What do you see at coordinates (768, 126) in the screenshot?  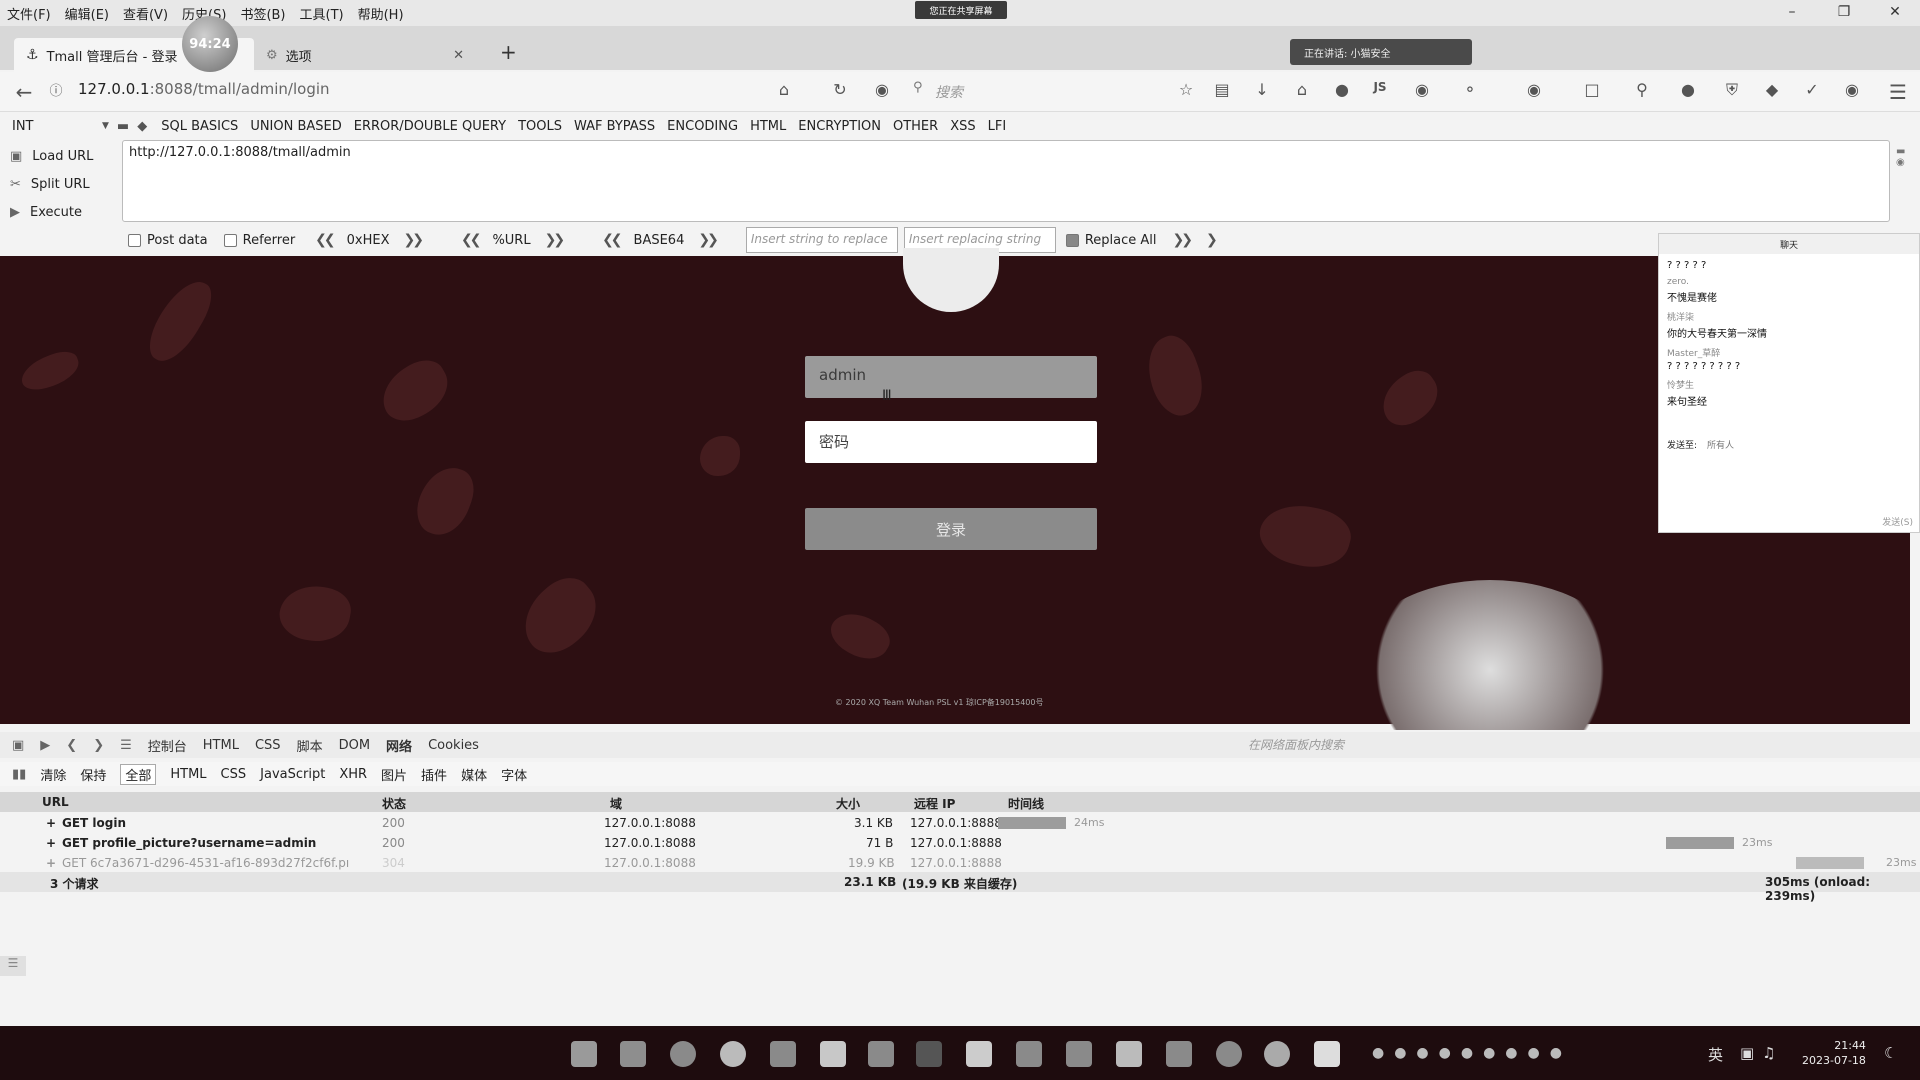 I see `menu-html: HTML` at bounding box center [768, 126].